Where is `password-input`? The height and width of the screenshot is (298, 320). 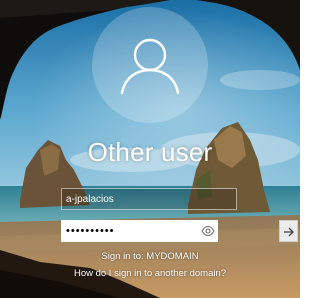
password-input is located at coordinates (139, 231).